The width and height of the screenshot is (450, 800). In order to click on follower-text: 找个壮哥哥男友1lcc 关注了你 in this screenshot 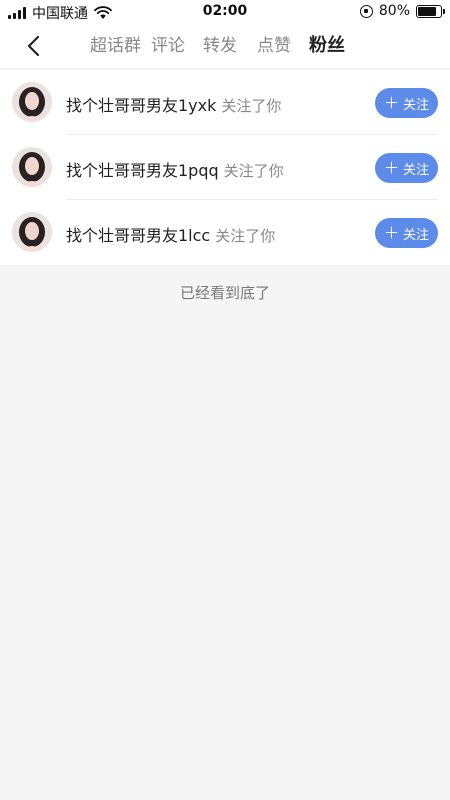, I will do `click(170, 234)`.